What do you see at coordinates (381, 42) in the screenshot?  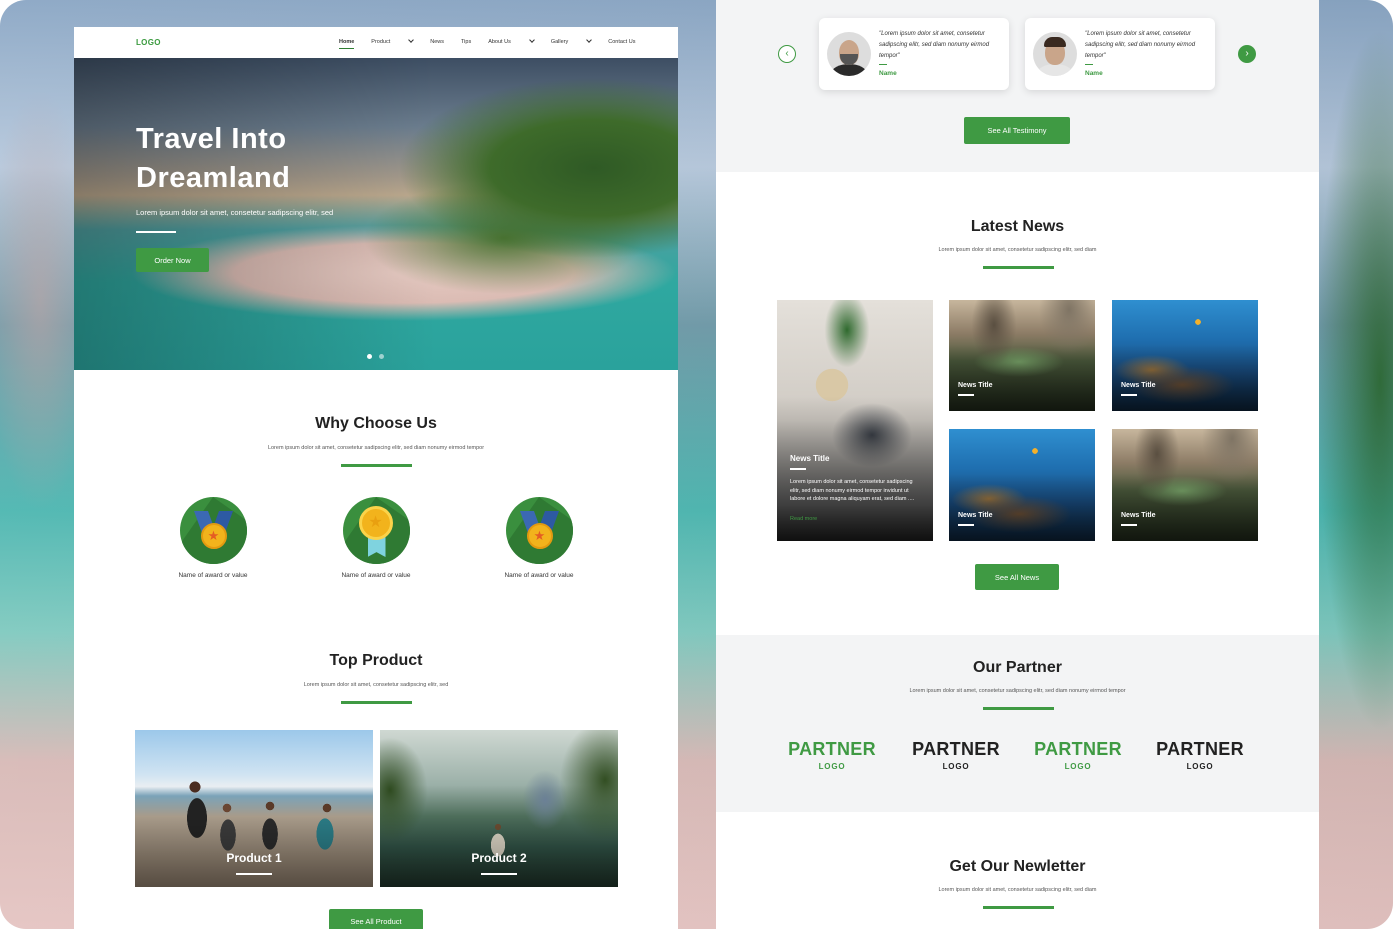 I see `nav-product-label: Product` at bounding box center [381, 42].